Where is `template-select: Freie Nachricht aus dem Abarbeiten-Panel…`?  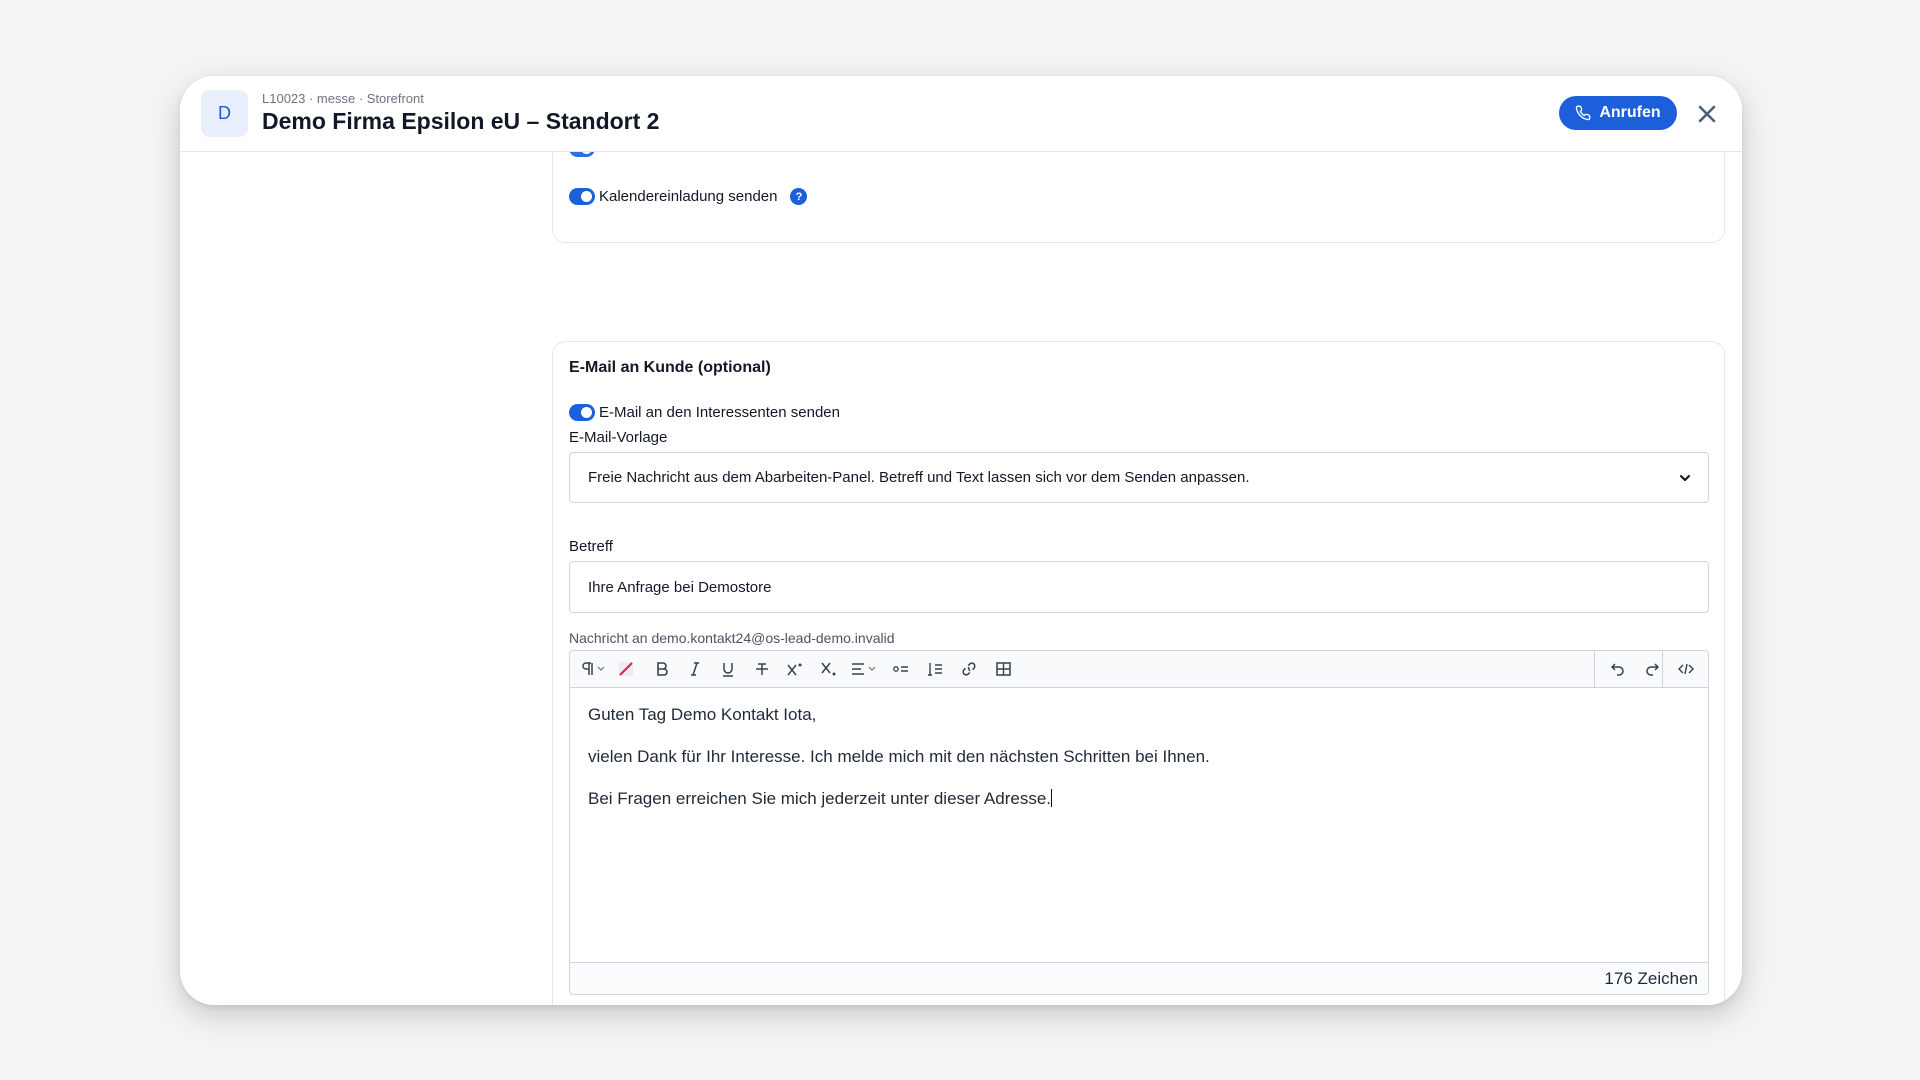
template-select: Freie Nachricht aus dem Abarbeiten-Panel… is located at coordinates (1139, 477).